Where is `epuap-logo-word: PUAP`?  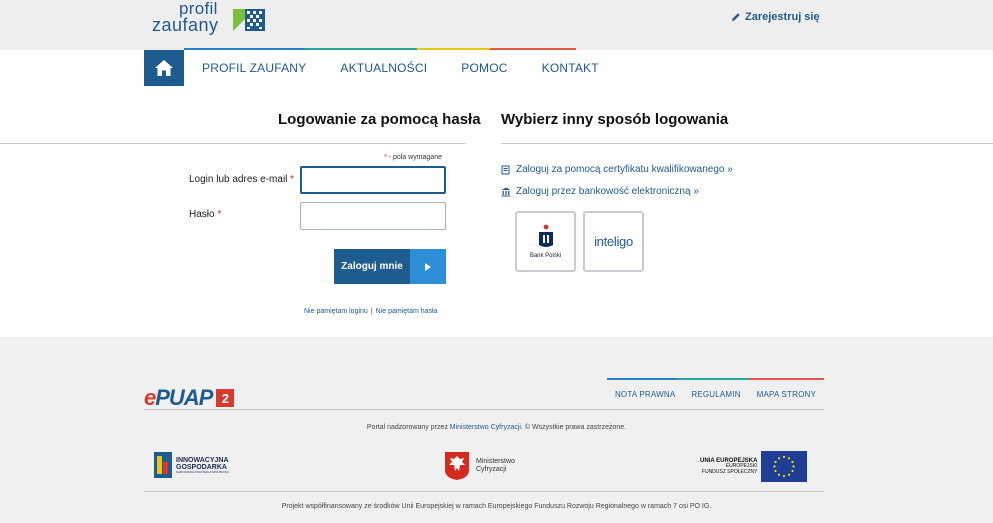 epuap-logo-word: PUAP is located at coordinates (184, 397).